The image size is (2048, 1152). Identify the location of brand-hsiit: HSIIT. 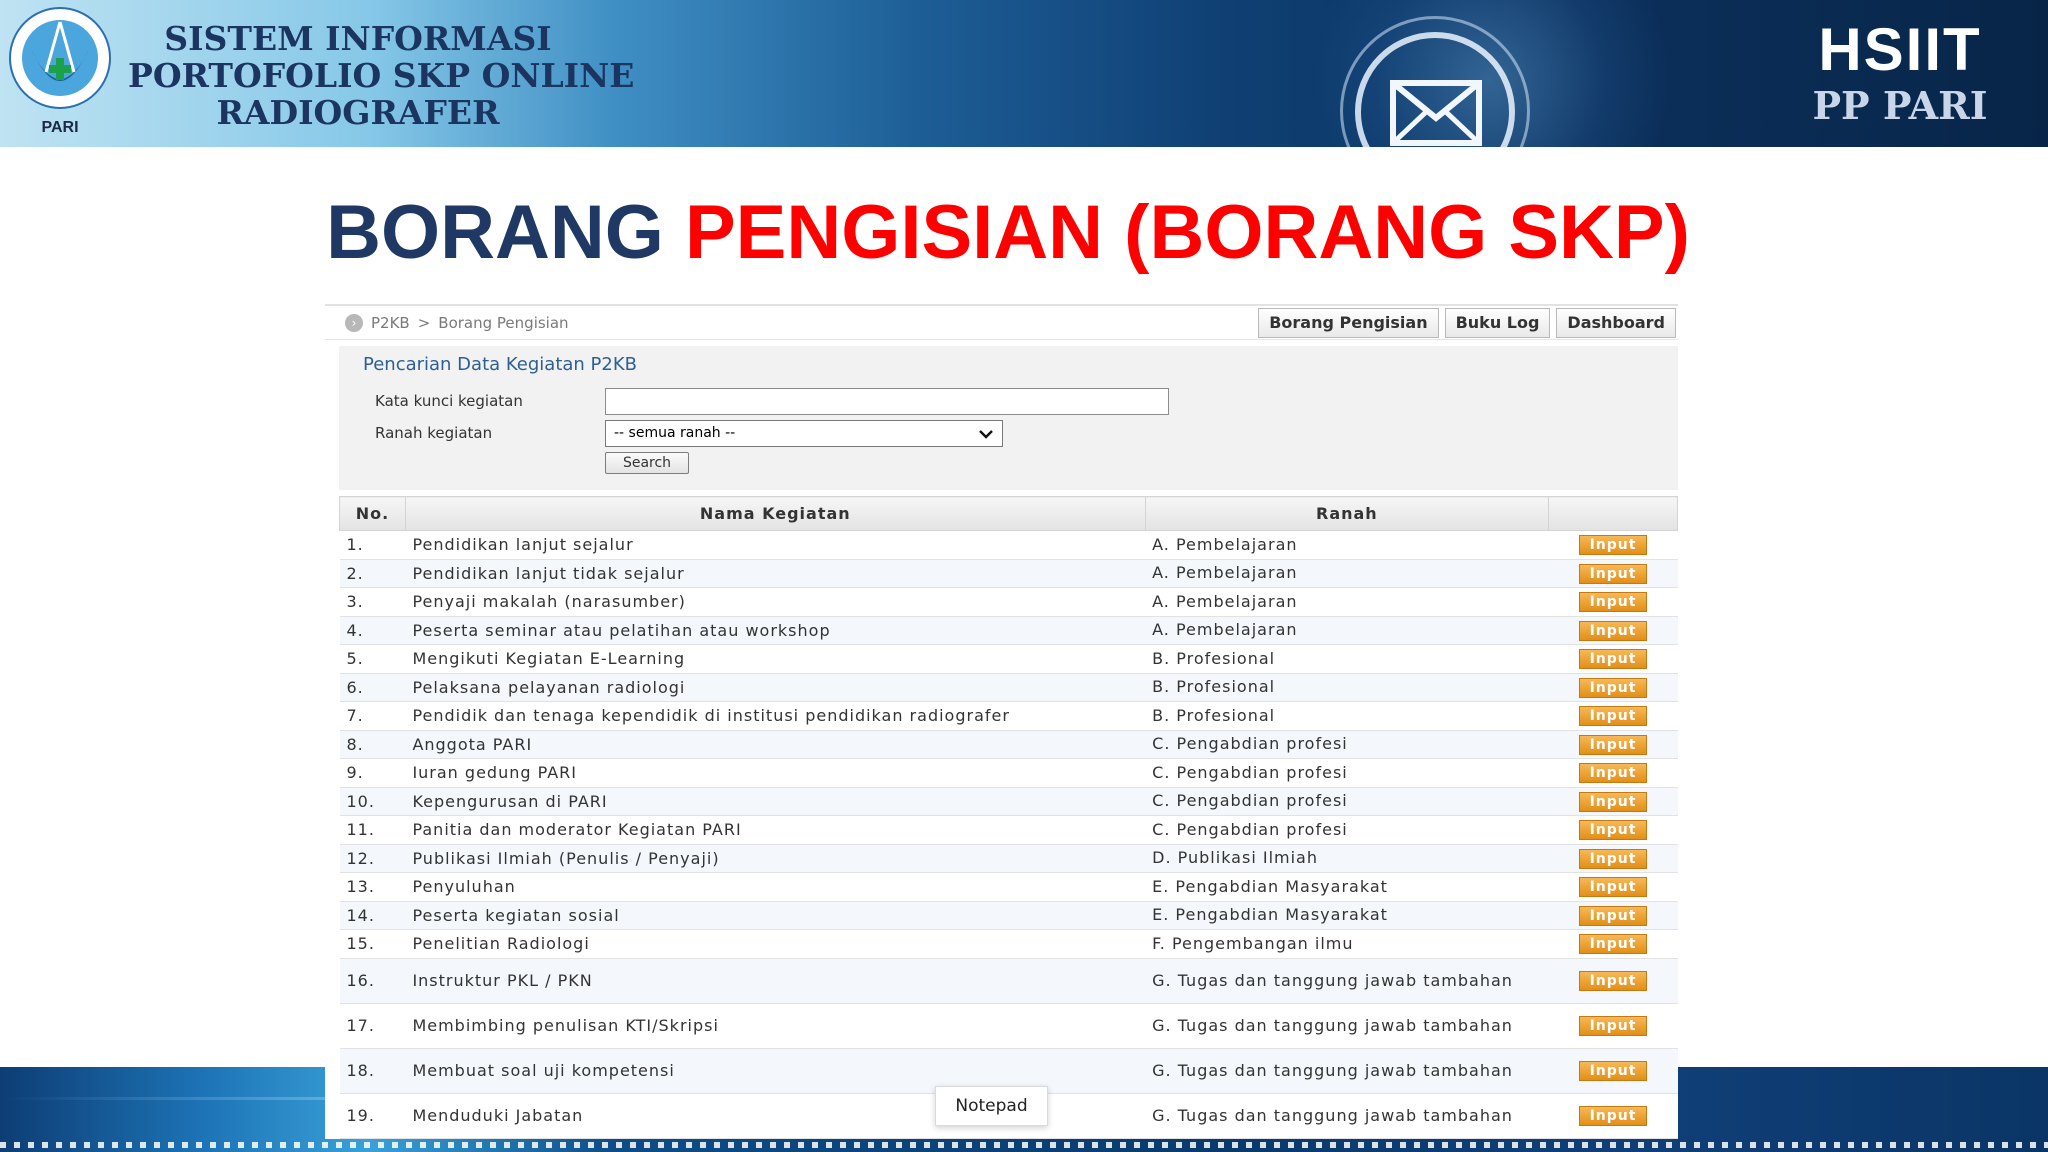
(1900, 49).